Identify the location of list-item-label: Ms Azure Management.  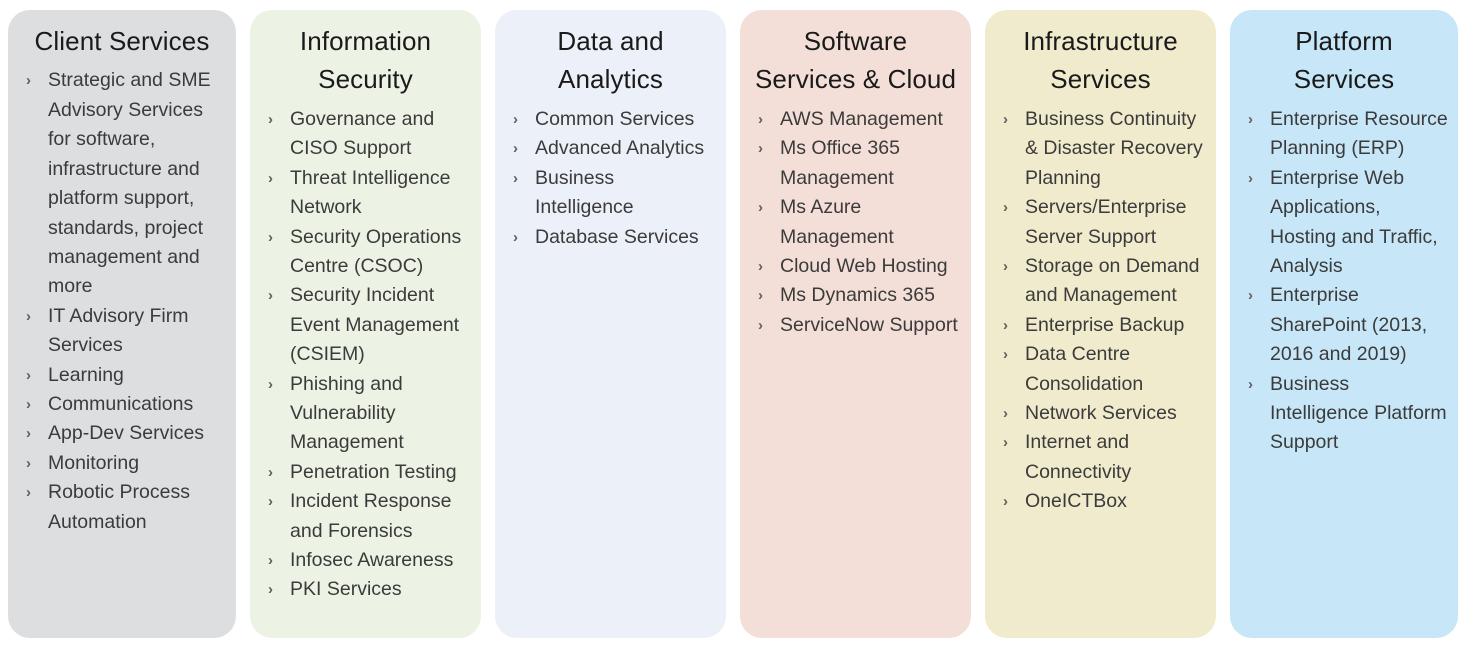
(837, 222).